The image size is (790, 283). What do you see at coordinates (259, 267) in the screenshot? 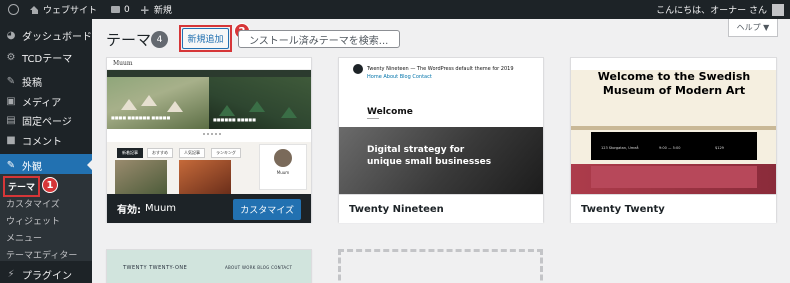
I see `preview-nav: ABOUT WORK BLOG CONTACT` at bounding box center [259, 267].